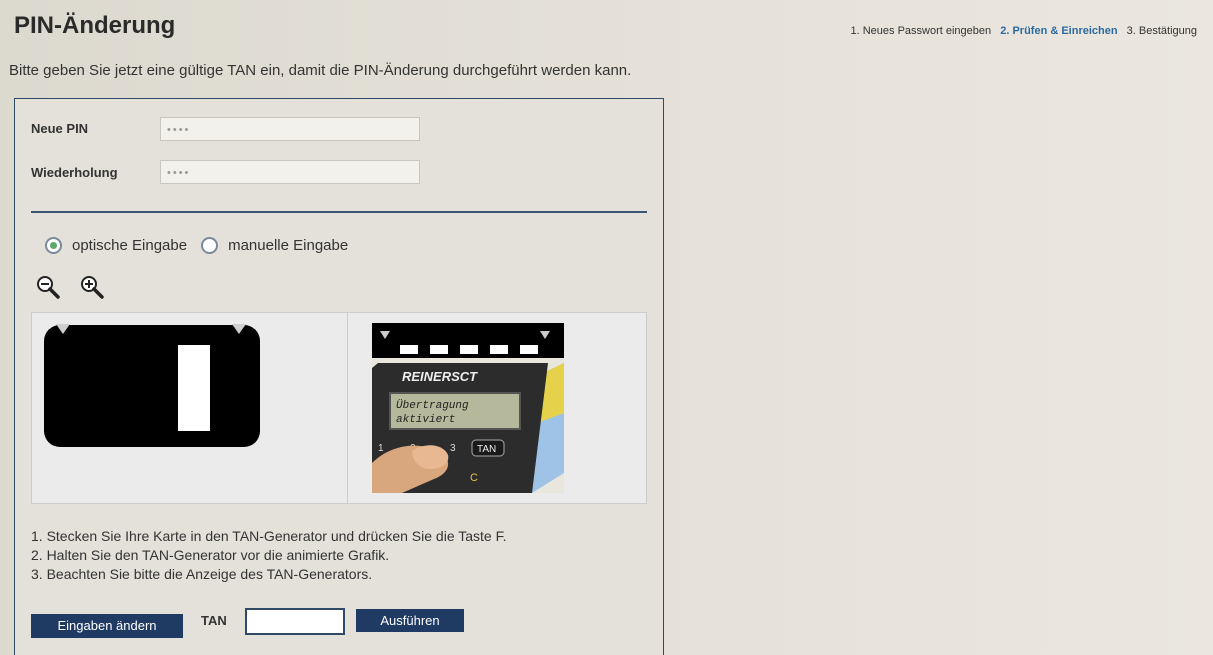  I want to click on manual-radio, so click(210, 245).